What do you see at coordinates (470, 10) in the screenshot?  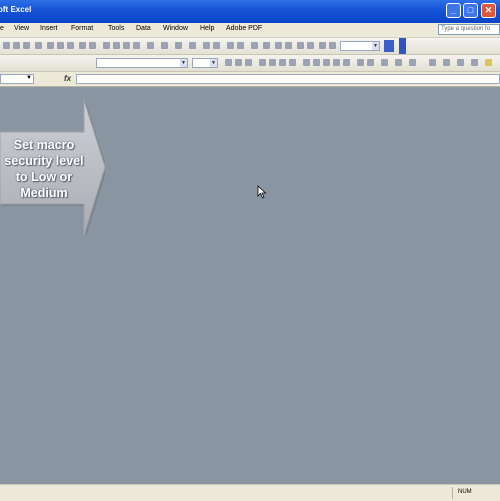 I see `maximize-icon: □` at bounding box center [470, 10].